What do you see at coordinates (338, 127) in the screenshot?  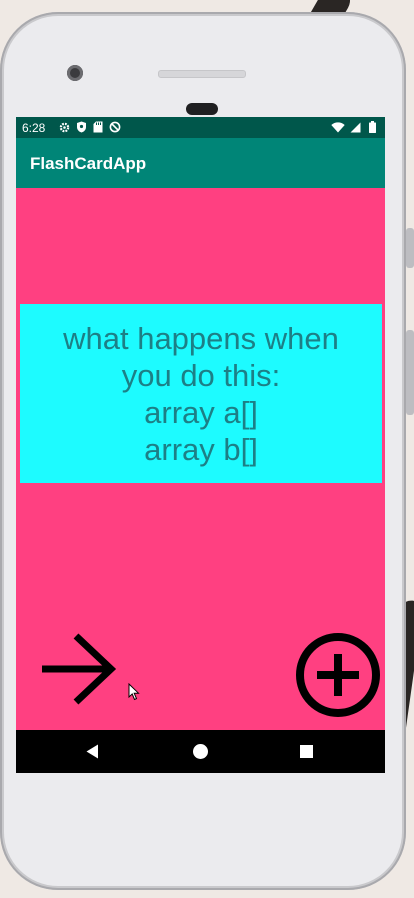 I see `wifi-icon` at bounding box center [338, 127].